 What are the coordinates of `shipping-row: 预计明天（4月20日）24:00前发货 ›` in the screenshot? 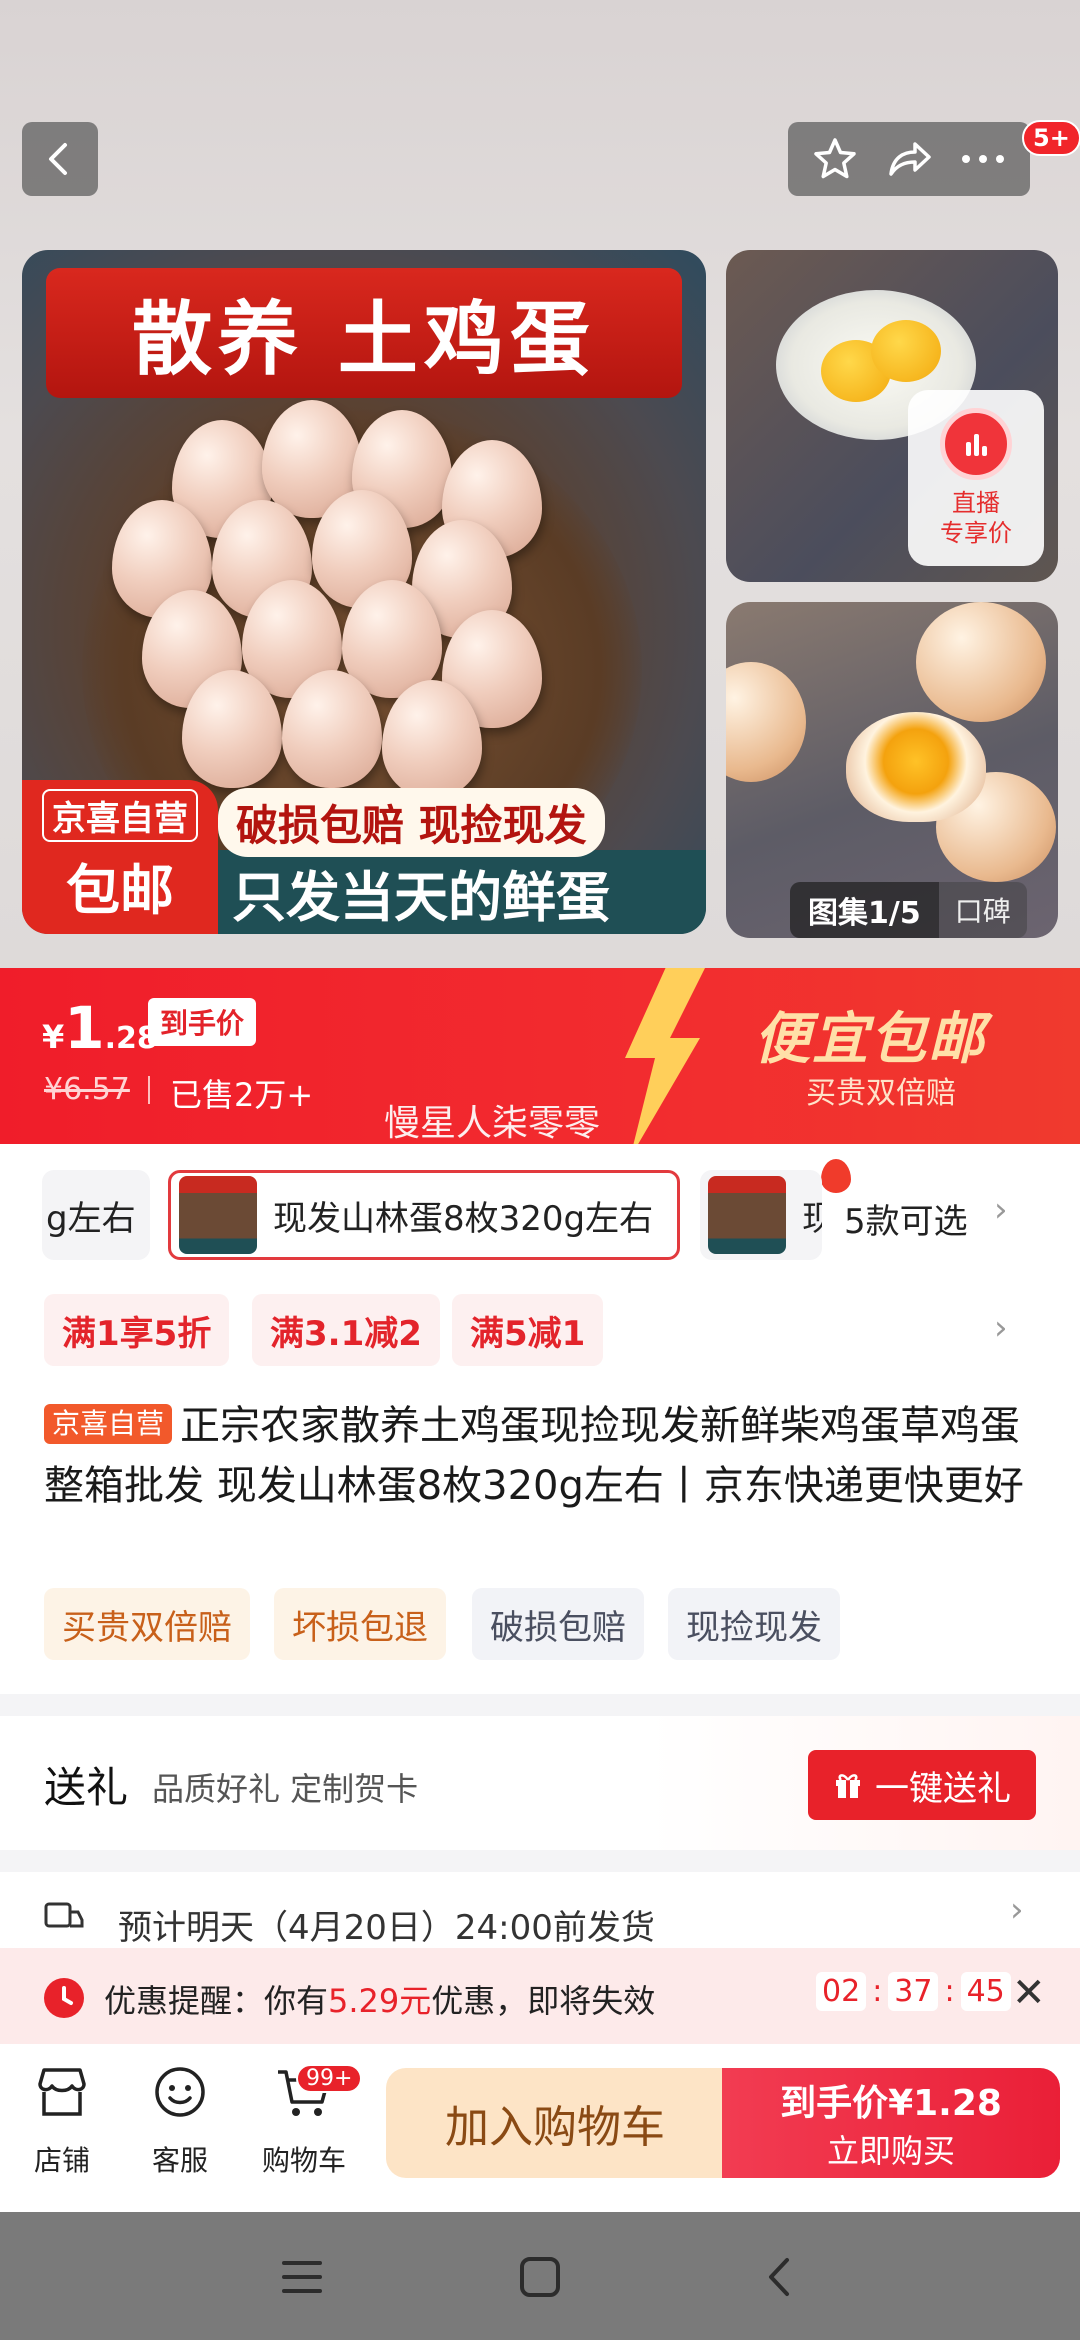 It's located at (540, 1913).